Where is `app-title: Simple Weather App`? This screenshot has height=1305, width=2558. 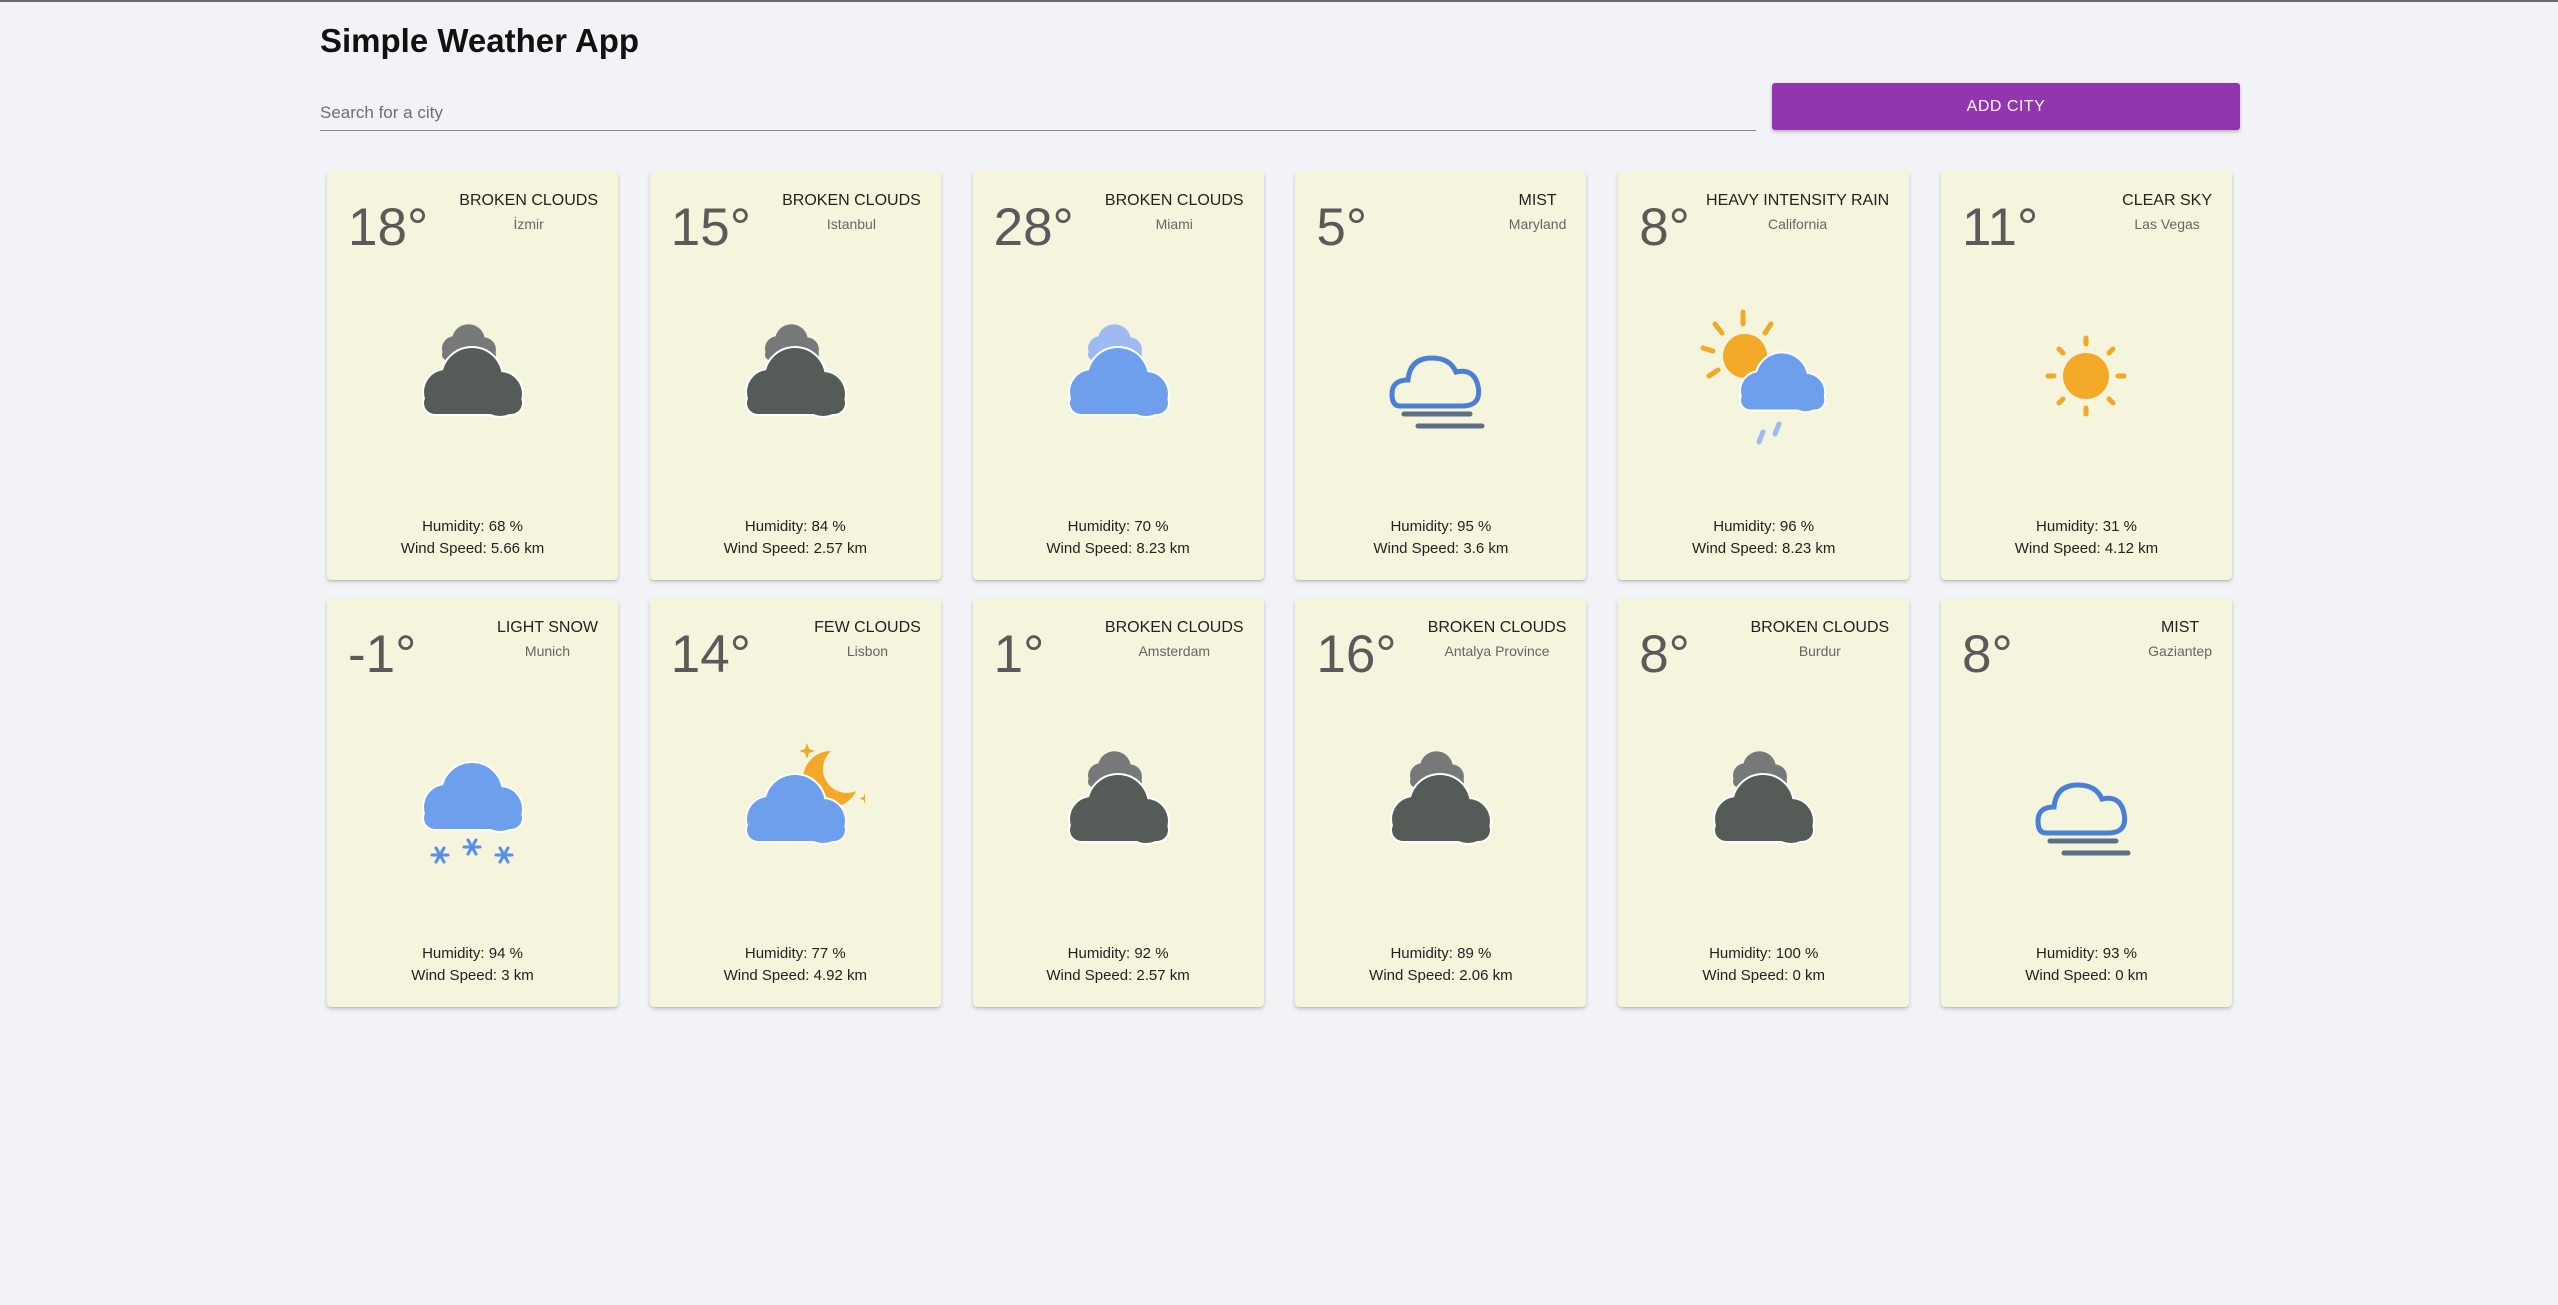
app-title: Simple Weather App is located at coordinates (480, 40).